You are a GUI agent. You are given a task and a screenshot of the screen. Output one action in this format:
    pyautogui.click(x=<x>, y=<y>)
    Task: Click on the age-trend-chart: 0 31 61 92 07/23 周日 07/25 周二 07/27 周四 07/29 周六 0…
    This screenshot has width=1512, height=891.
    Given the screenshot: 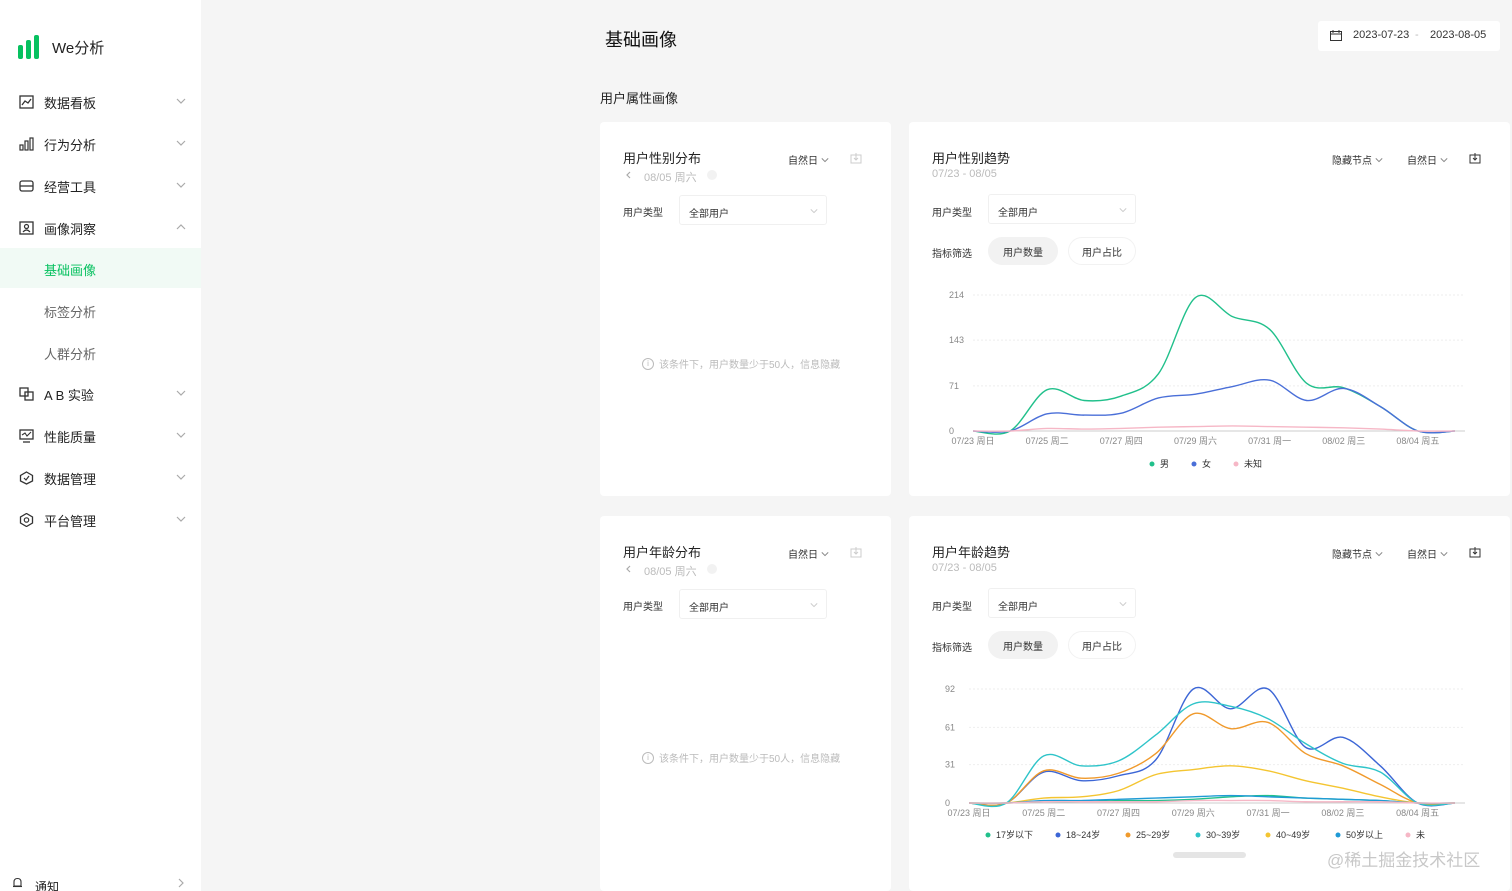 What is the action you would take?
    pyautogui.click(x=1205, y=762)
    